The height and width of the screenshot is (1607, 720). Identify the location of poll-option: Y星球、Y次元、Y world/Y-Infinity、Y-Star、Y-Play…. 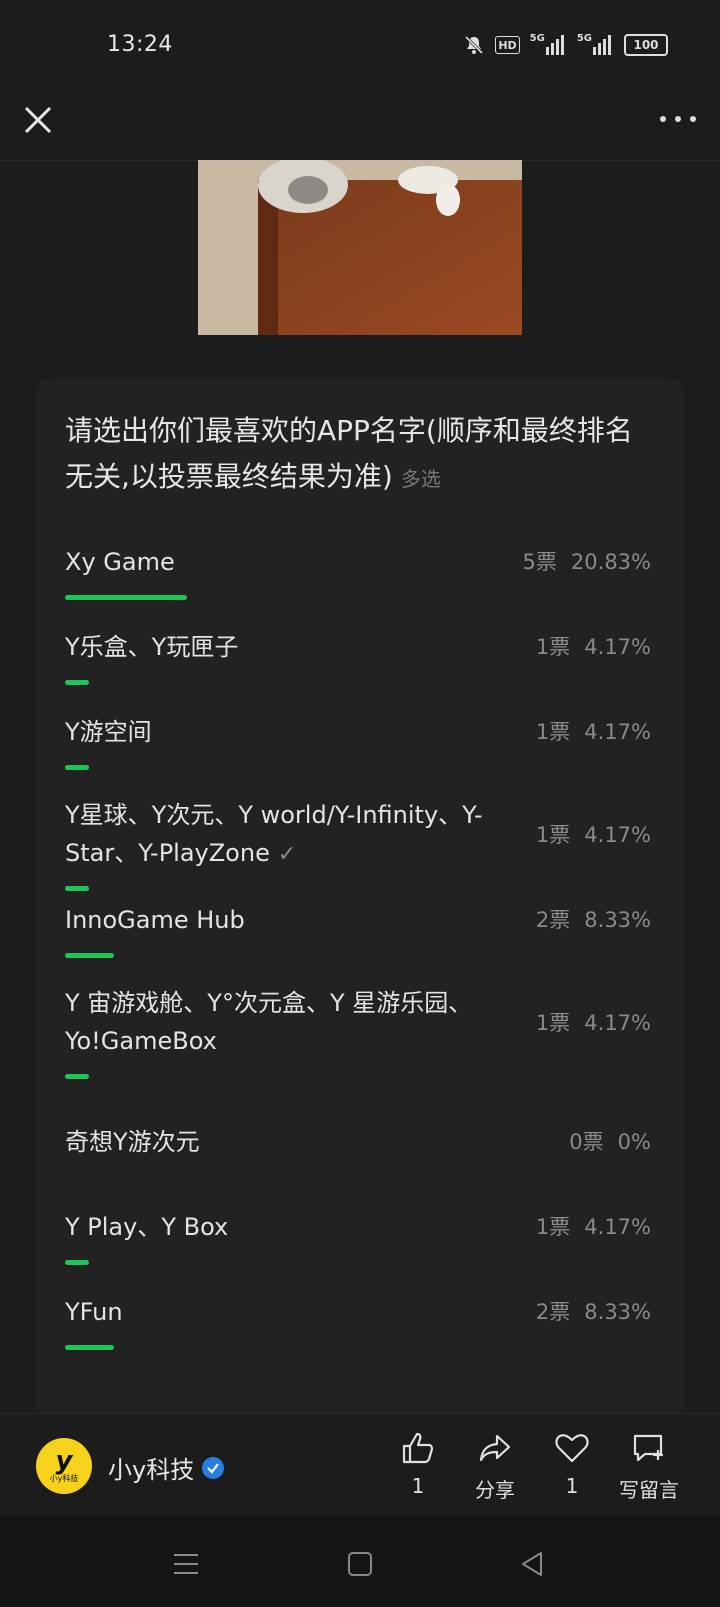
(358, 843).